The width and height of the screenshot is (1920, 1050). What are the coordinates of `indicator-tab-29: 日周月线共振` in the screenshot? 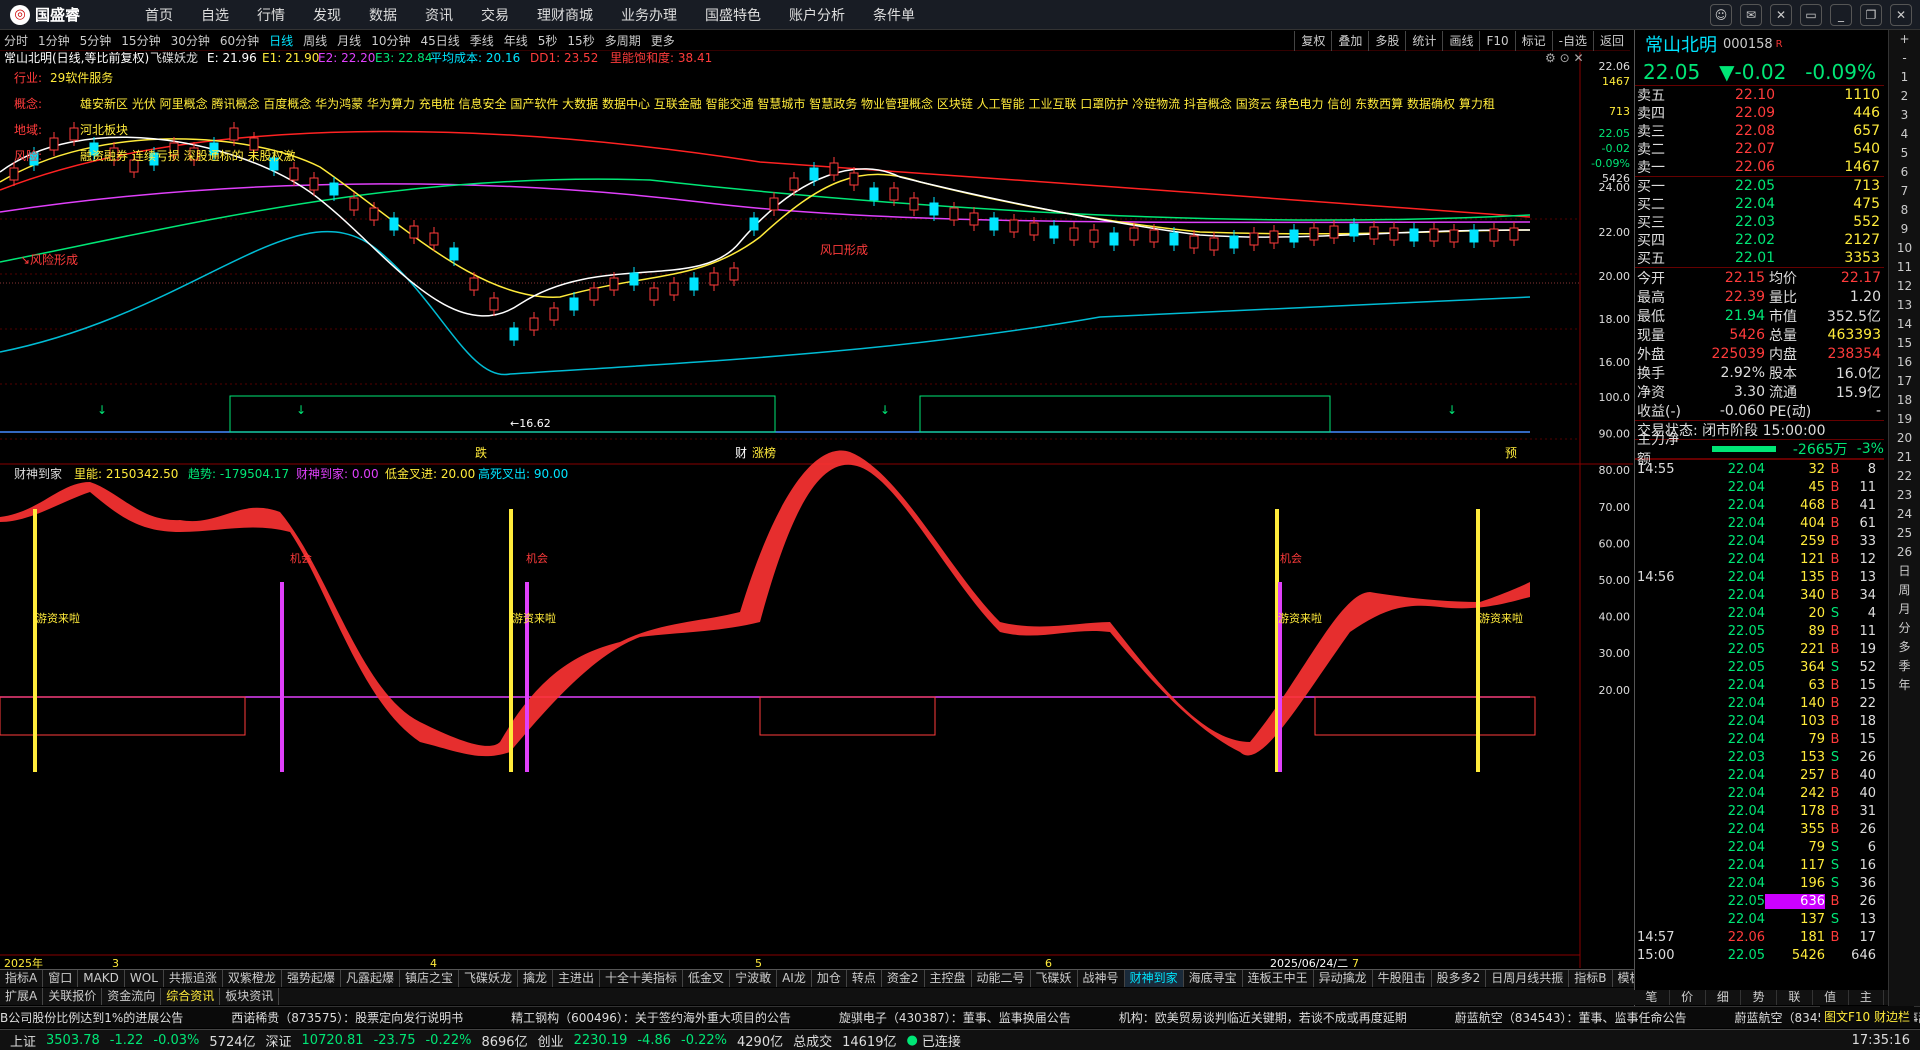 It's located at (1528, 978).